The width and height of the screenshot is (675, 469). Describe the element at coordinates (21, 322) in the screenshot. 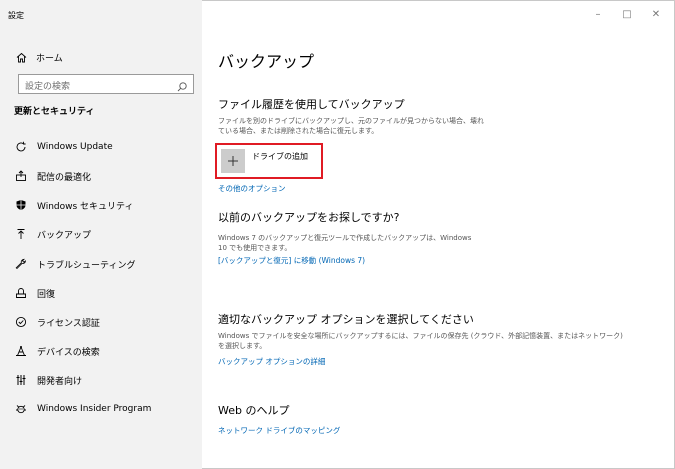

I see `check-circle-icon` at that location.